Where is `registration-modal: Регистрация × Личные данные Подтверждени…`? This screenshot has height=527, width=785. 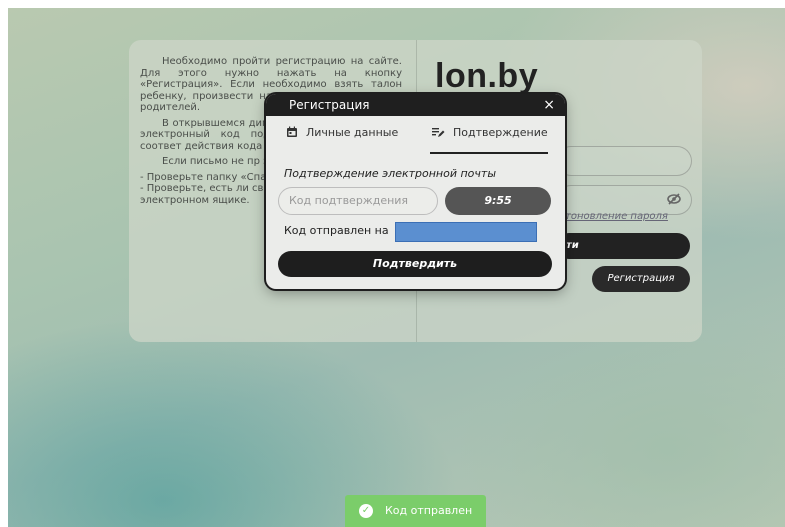 registration-modal: Регистрация × Личные данные Подтверждени… is located at coordinates (415, 191).